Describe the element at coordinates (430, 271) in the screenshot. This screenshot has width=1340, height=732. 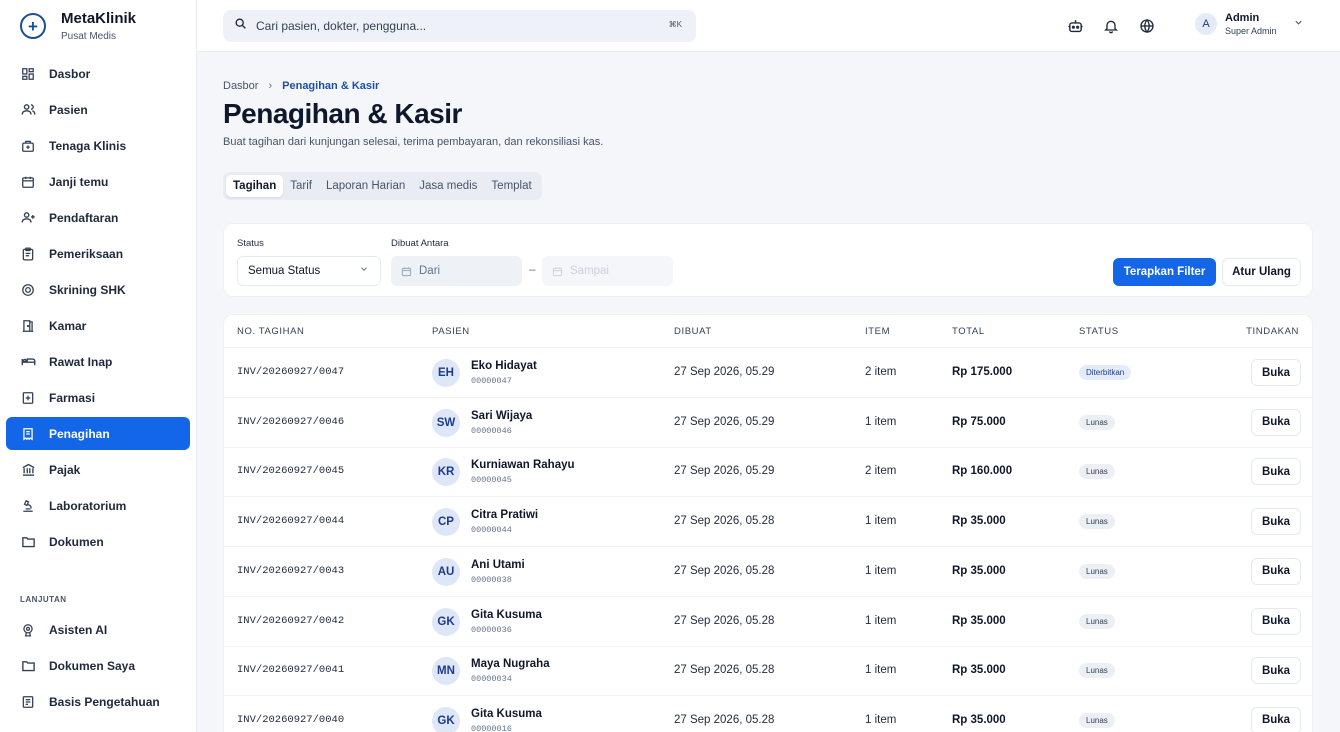
I see `date-from-placeholder: Dari` at that location.